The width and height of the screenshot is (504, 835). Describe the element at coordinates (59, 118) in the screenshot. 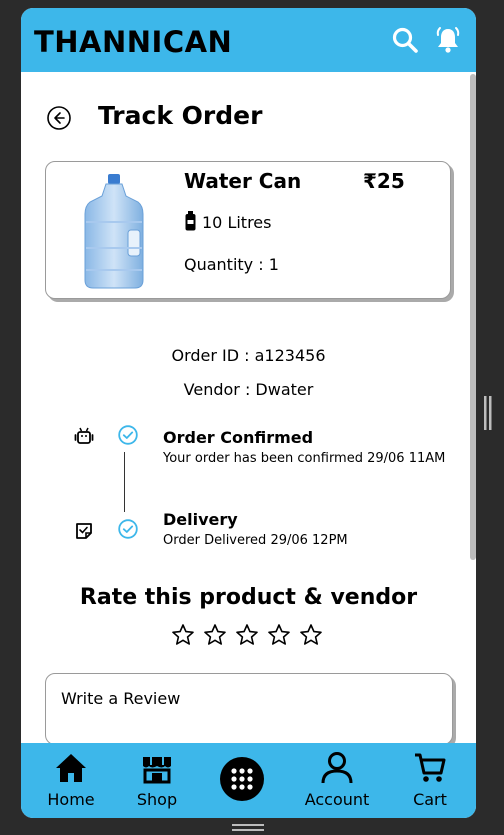

I see `back-arrow-icon` at that location.